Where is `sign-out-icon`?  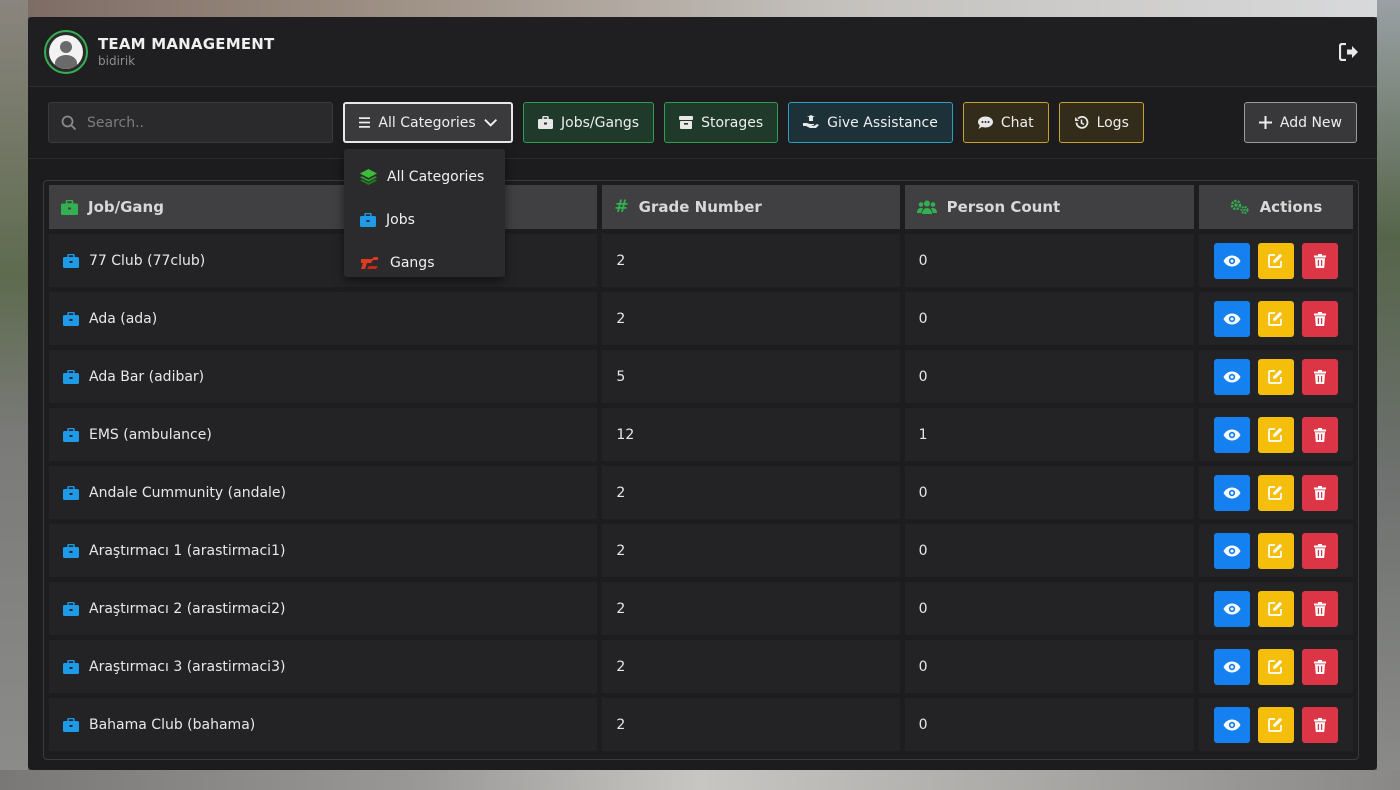 sign-out-icon is located at coordinates (1349, 52).